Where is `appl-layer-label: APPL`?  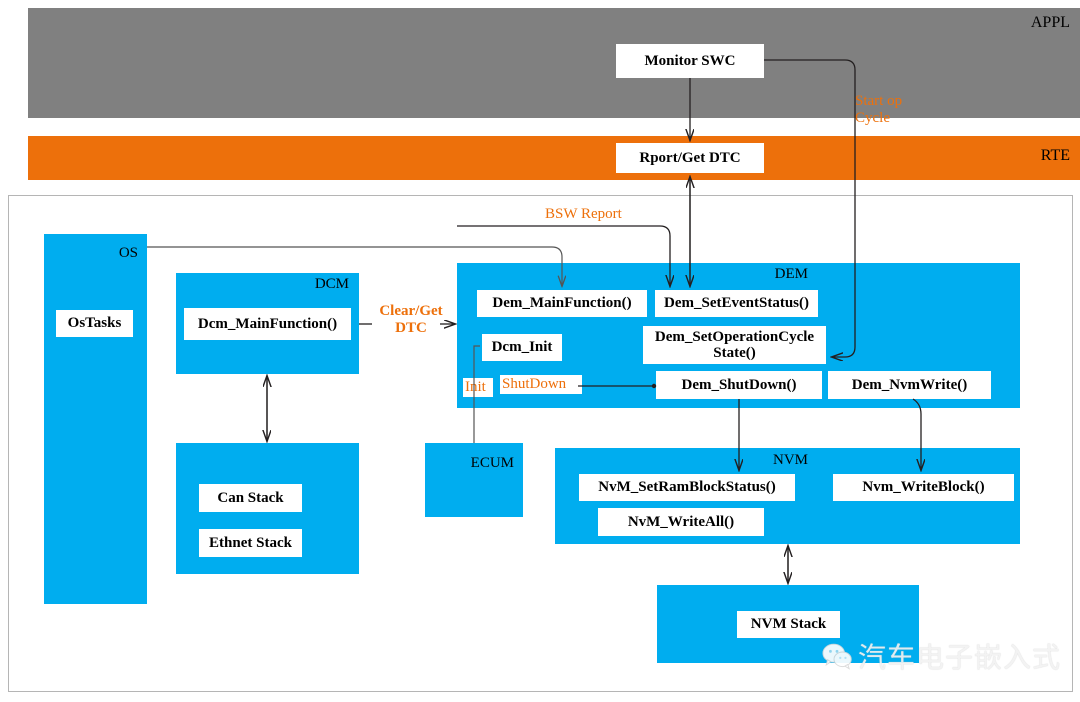
appl-layer-label: APPL is located at coordinates (1050, 22).